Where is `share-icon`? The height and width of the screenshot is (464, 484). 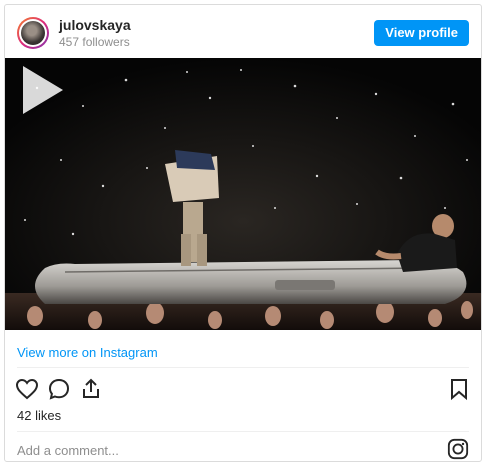
share-icon is located at coordinates (91, 389).